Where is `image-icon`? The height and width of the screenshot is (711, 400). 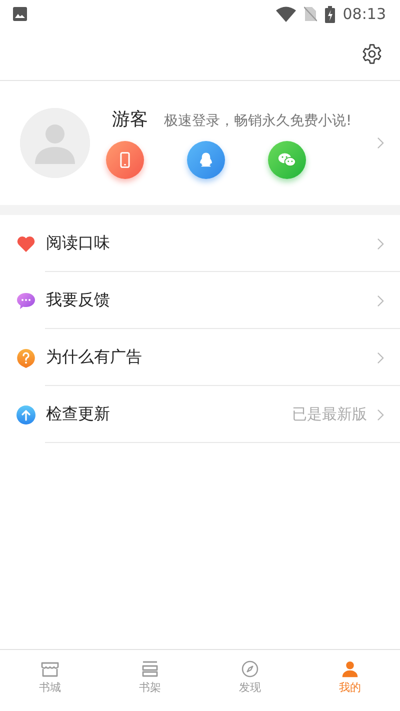 image-icon is located at coordinates (20, 14).